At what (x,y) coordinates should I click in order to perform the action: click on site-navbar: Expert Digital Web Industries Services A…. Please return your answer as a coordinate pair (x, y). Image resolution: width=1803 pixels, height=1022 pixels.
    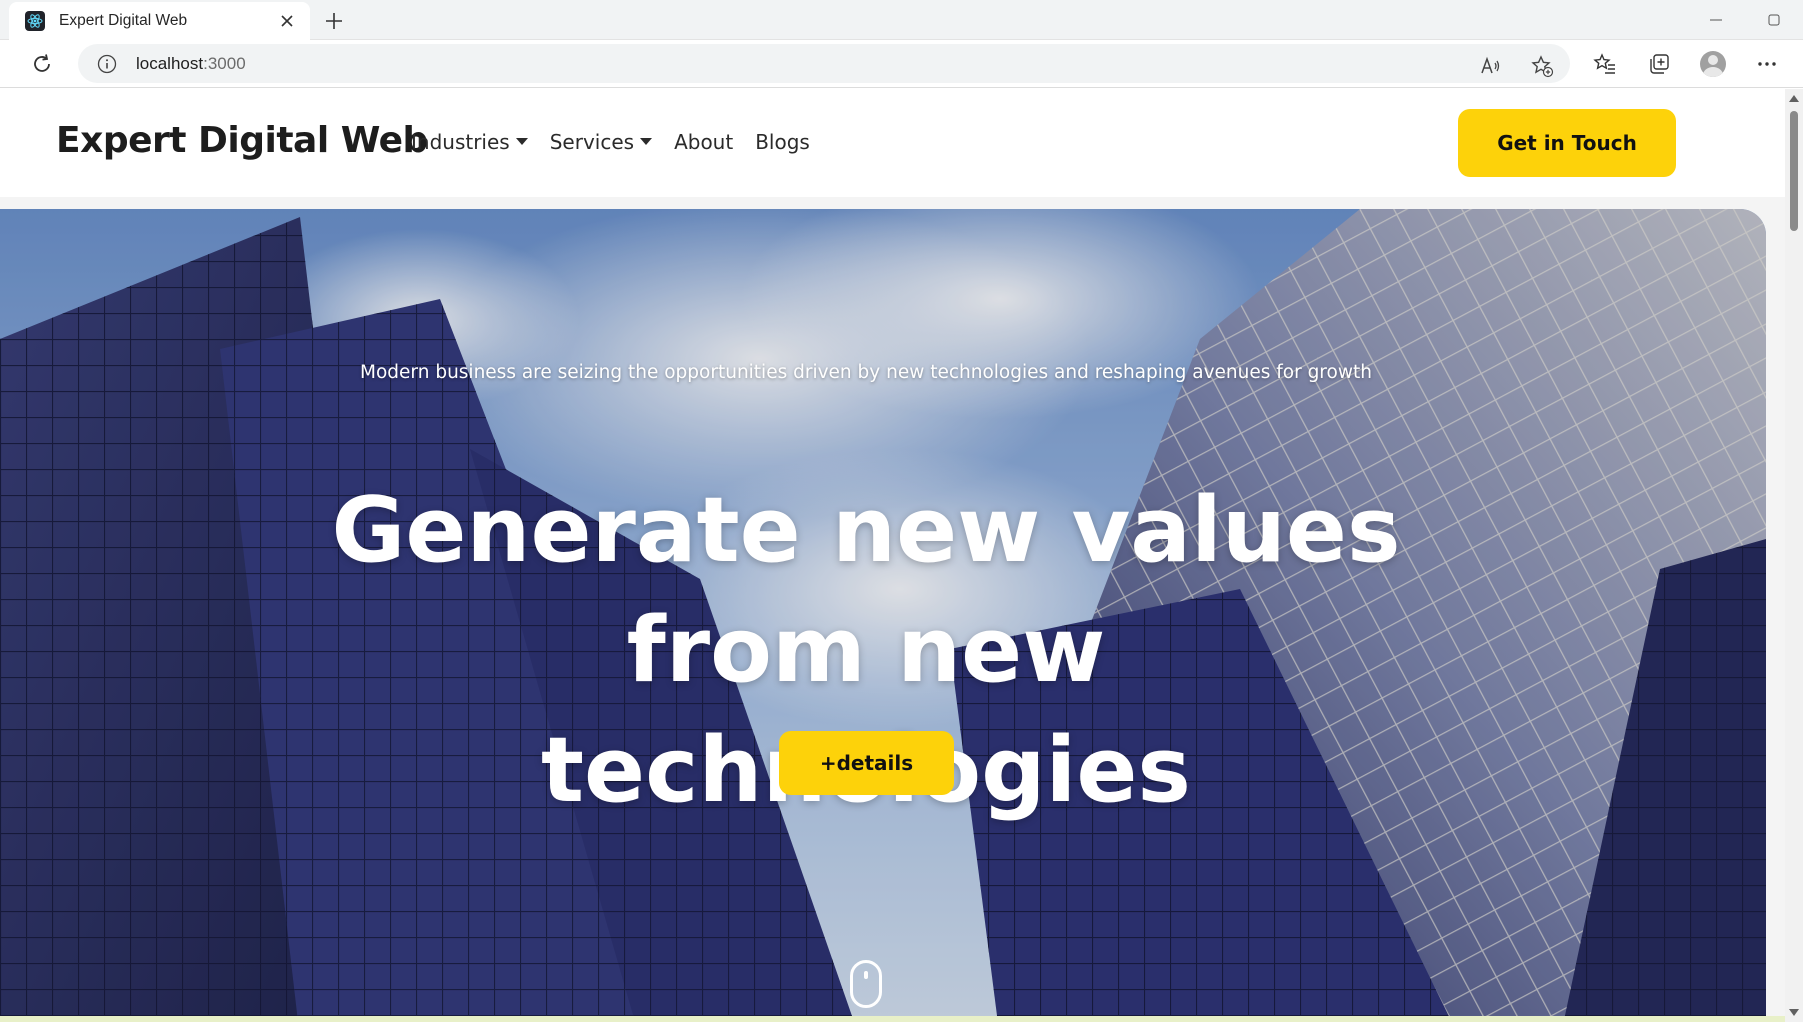
    Looking at the image, I should click on (892, 143).